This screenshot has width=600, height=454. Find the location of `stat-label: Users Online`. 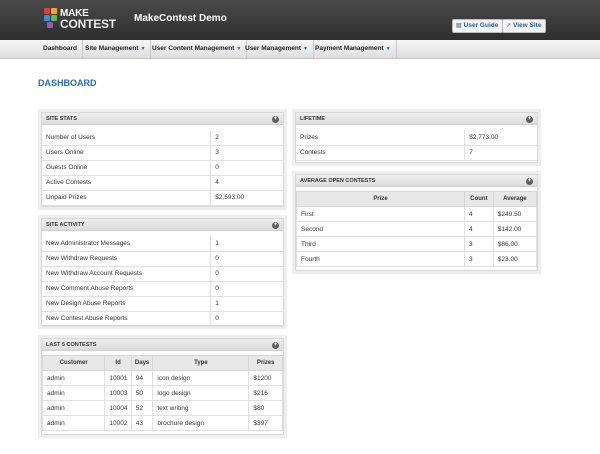

stat-label: Users Online is located at coordinates (126, 153).